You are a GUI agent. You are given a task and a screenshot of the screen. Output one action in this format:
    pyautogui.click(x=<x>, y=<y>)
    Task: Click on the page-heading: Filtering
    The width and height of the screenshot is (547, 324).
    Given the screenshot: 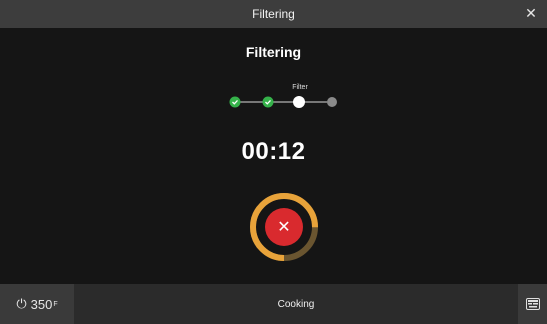 What is the action you would take?
    pyautogui.click(x=273, y=52)
    